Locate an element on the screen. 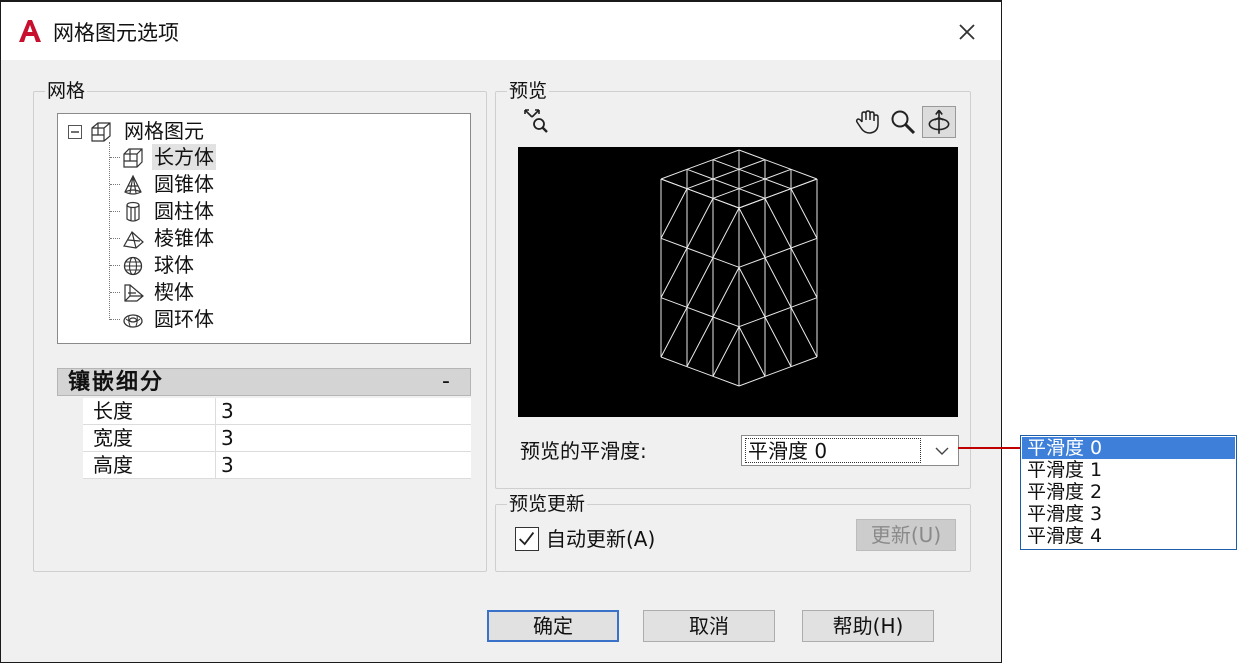 This screenshot has height=663, width=1237. box-icon is located at coordinates (133, 158).